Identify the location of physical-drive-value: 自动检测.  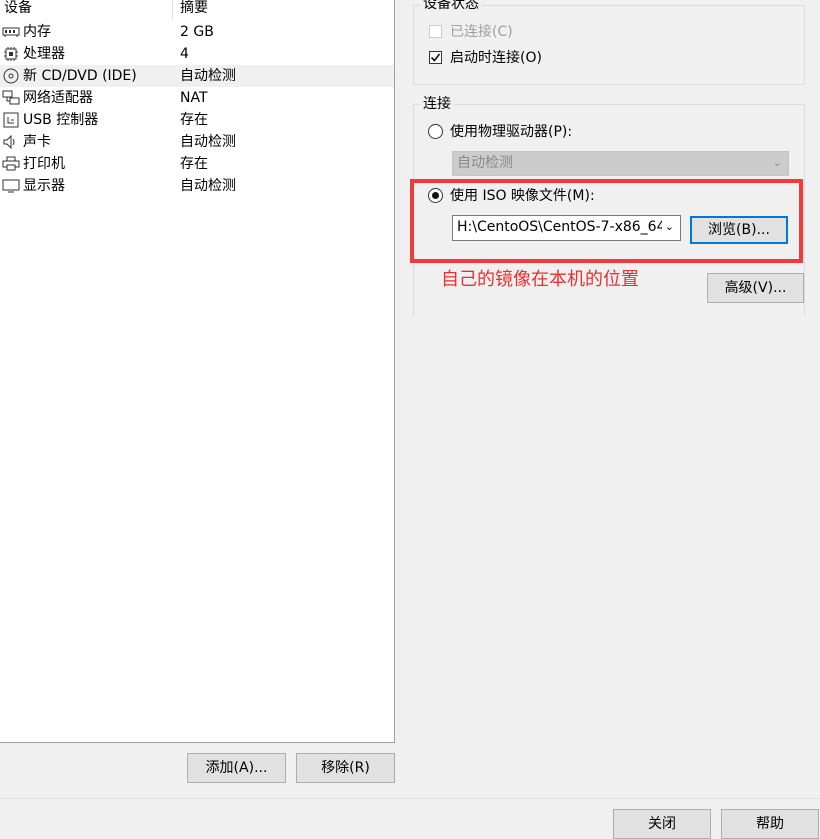
(485, 163).